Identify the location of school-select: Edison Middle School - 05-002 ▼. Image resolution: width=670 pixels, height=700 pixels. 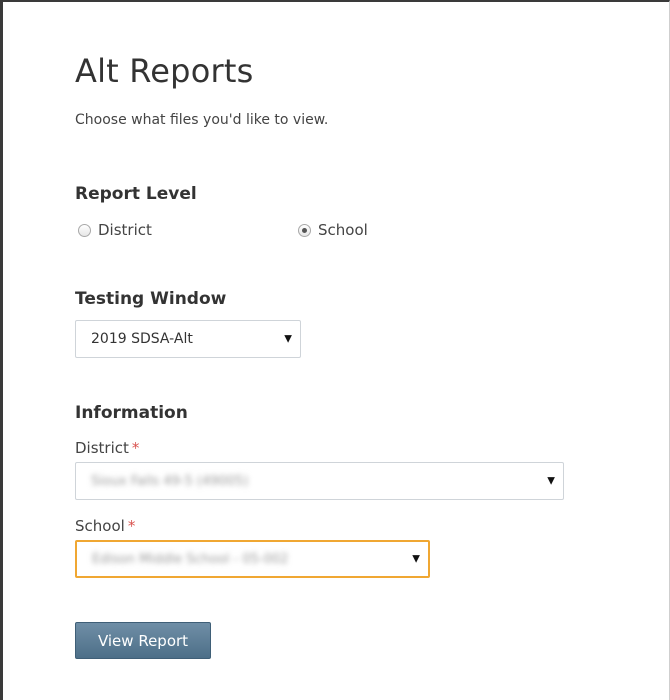
(252, 559).